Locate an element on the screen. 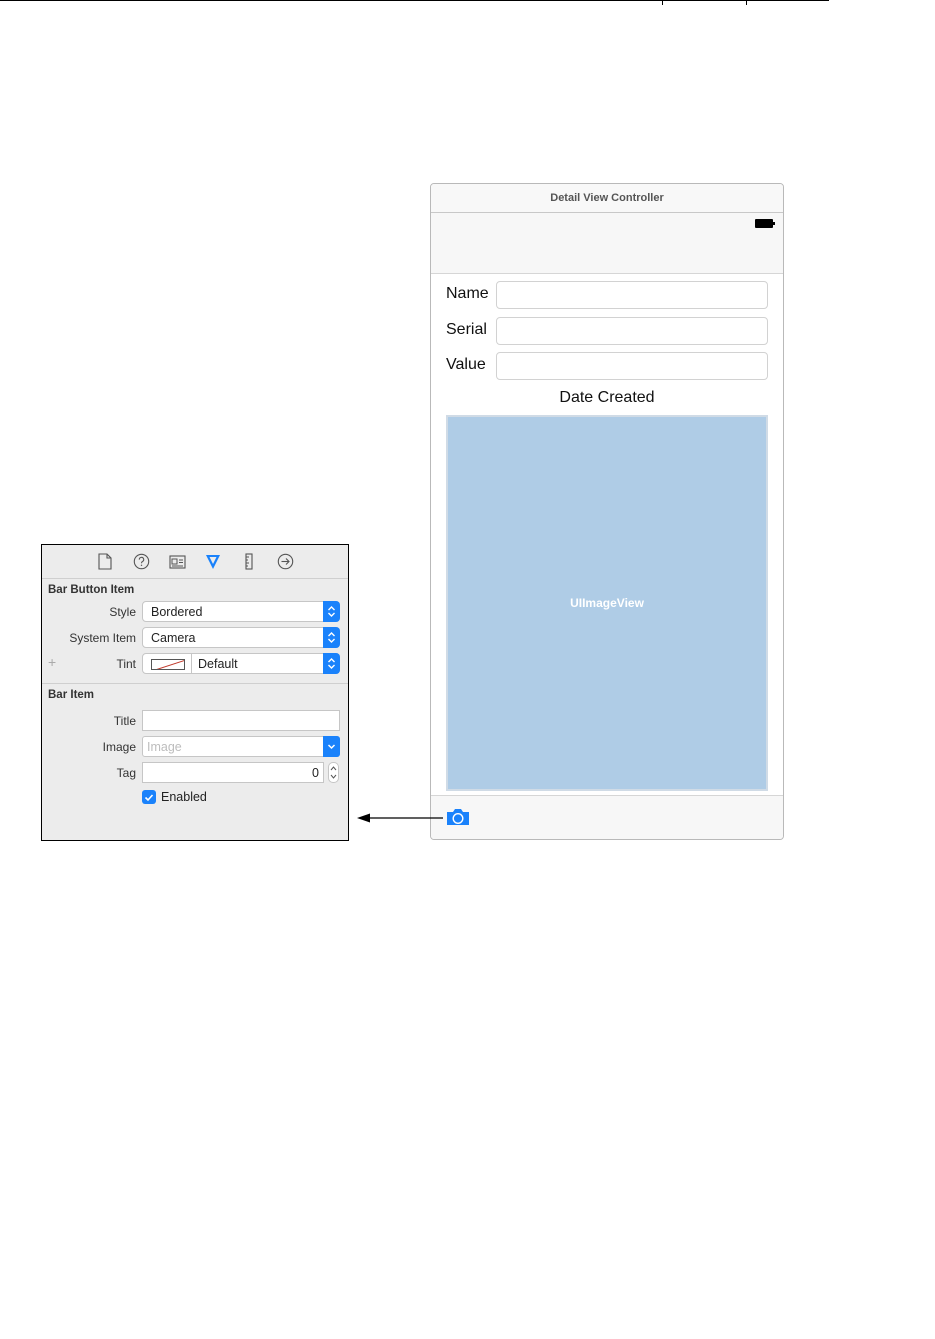 This screenshot has height=1339, width=935. enabled-row: Enabled is located at coordinates (195, 798).